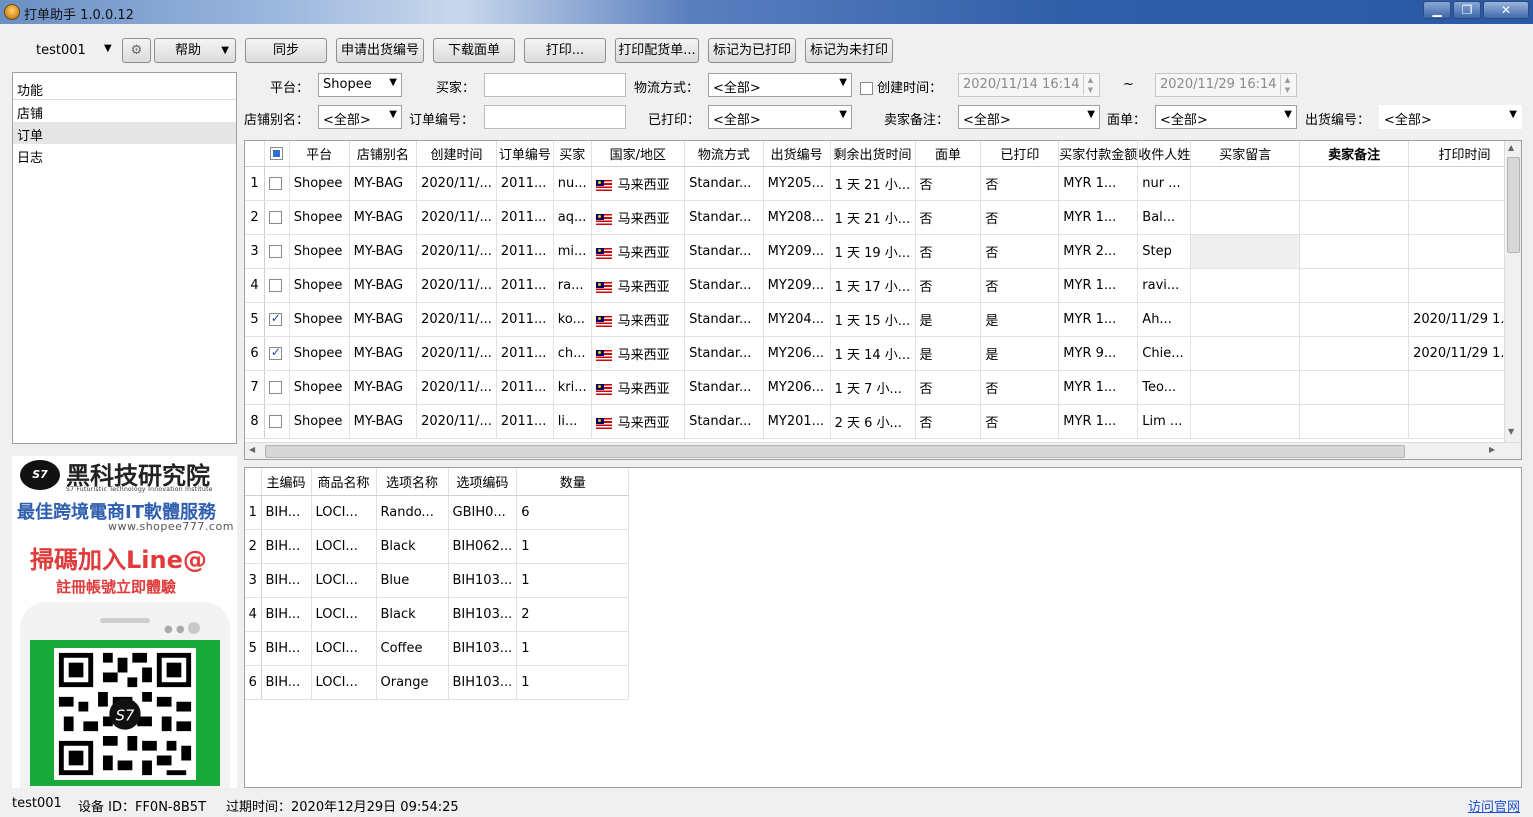  Describe the element at coordinates (319, 154) in the screenshot. I see `column-header: 平台` at that location.